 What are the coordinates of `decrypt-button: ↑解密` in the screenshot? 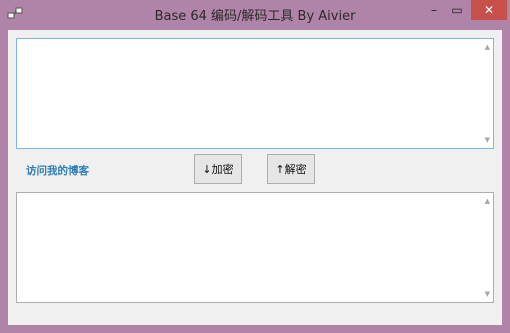 It's located at (291, 169).